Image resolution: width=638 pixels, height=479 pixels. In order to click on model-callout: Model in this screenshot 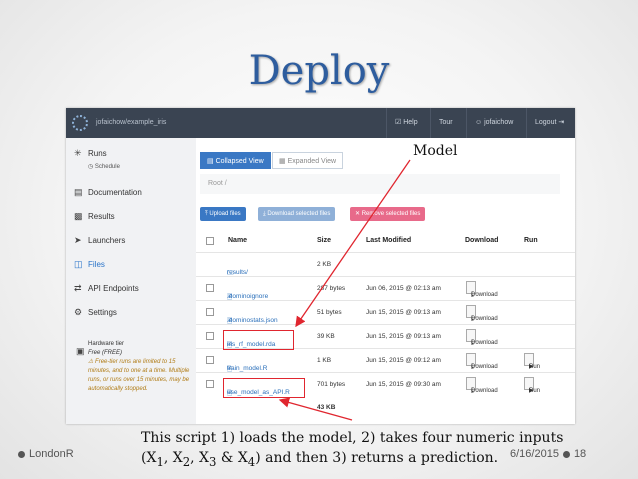, I will do `click(435, 151)`.